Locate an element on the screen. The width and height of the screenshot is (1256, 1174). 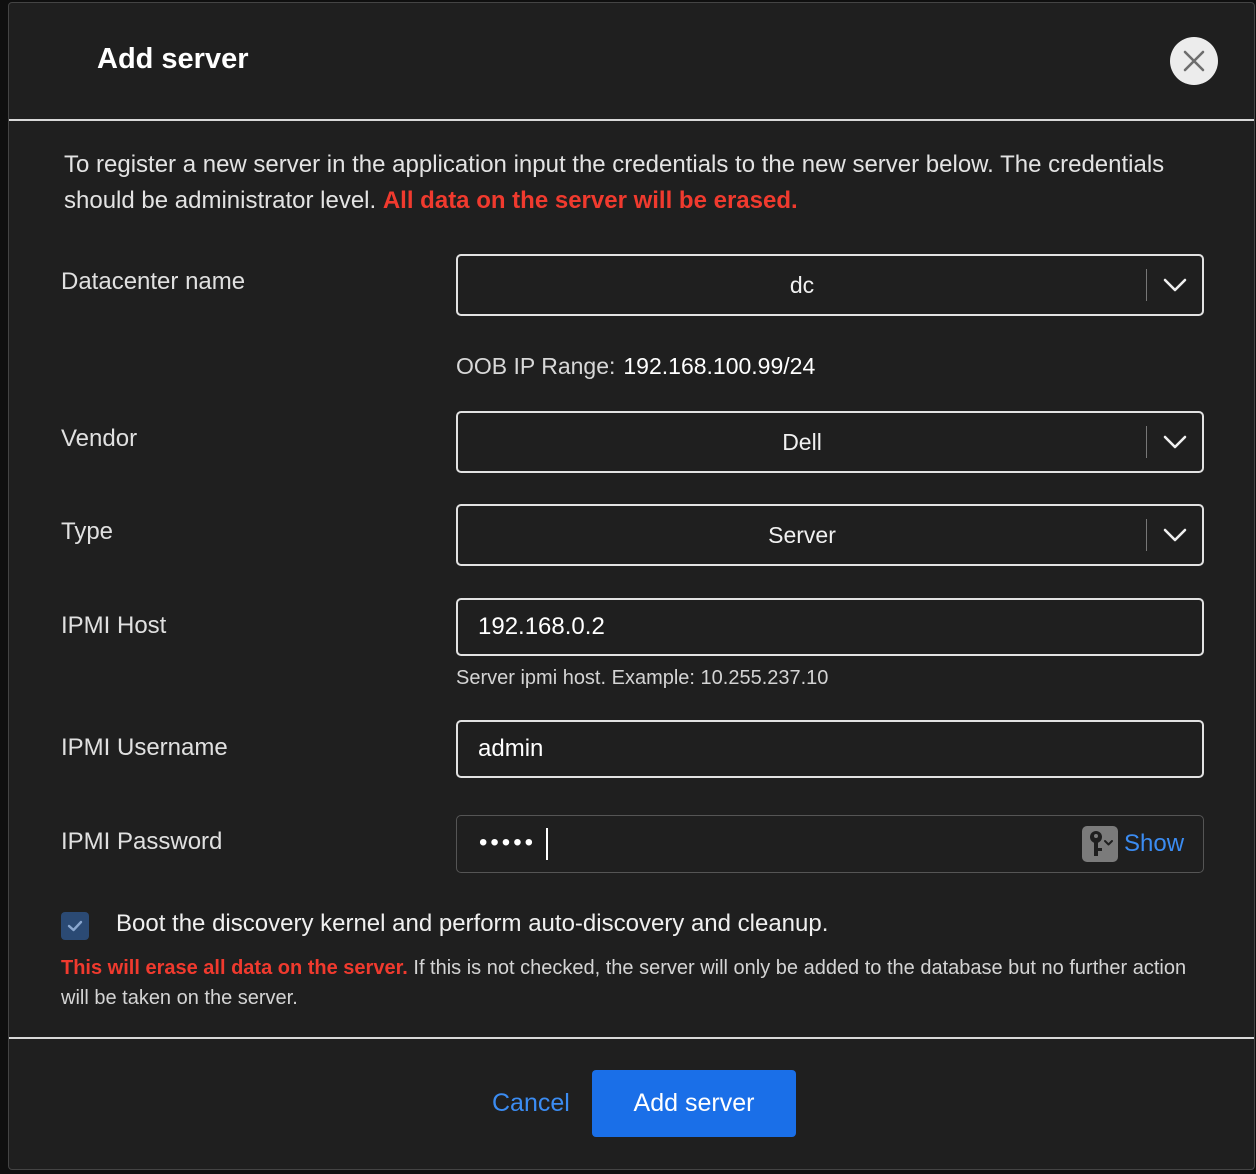
vendor-select: Dell is located at coordinates (830, 442).